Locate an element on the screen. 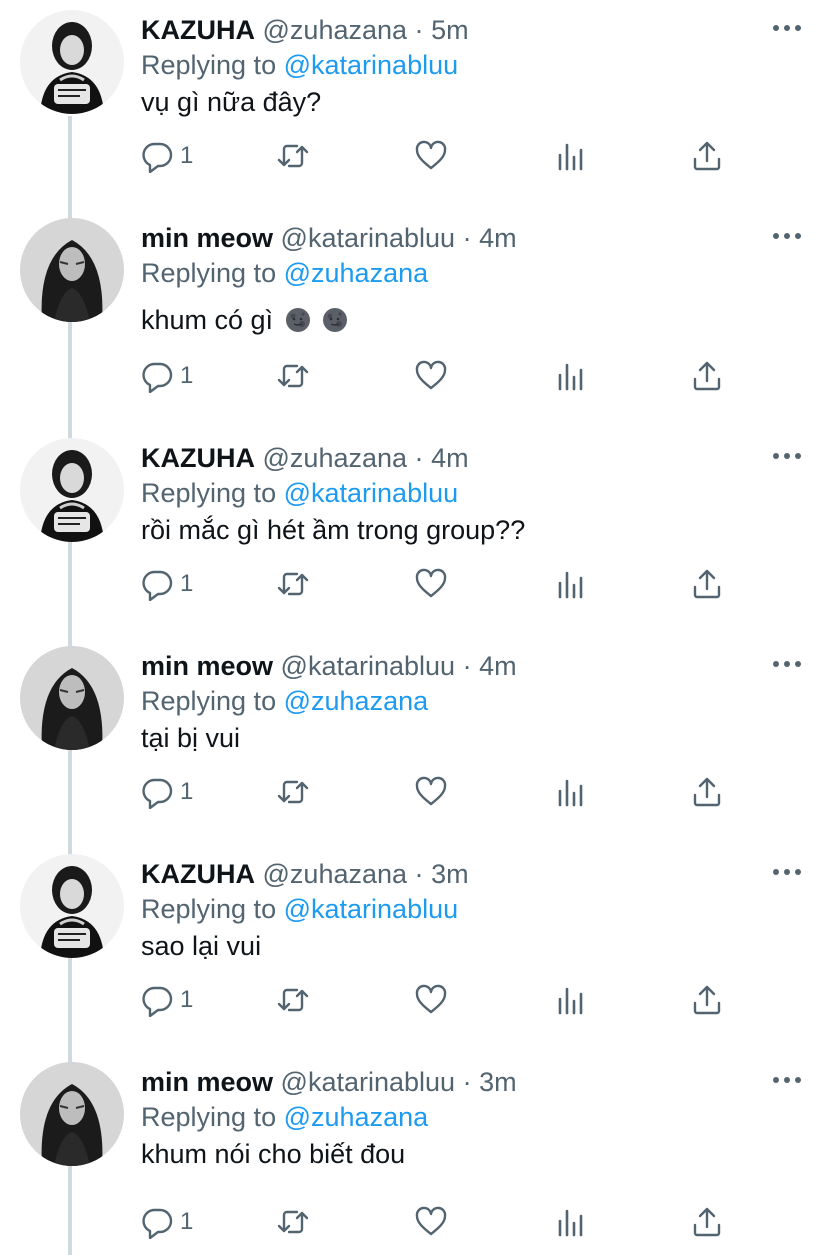 This screenshot has width=828, height=1255. min-meow-avatar is located at coordinates (72, 1114).